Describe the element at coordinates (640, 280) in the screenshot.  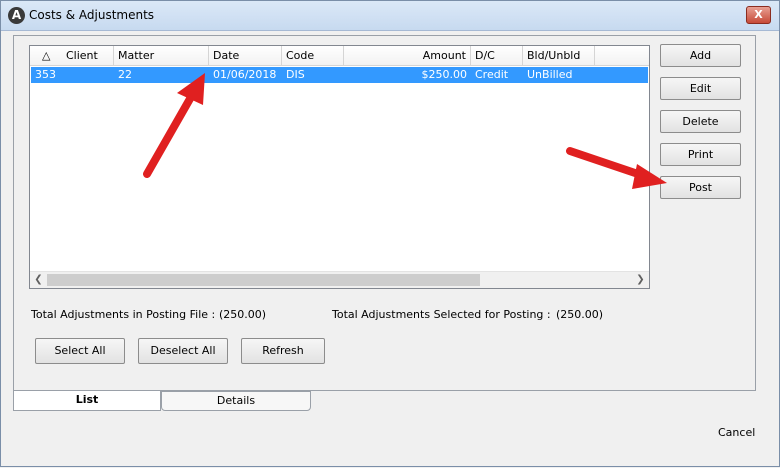
I see `scroll-right-icon: ❯` at that location.